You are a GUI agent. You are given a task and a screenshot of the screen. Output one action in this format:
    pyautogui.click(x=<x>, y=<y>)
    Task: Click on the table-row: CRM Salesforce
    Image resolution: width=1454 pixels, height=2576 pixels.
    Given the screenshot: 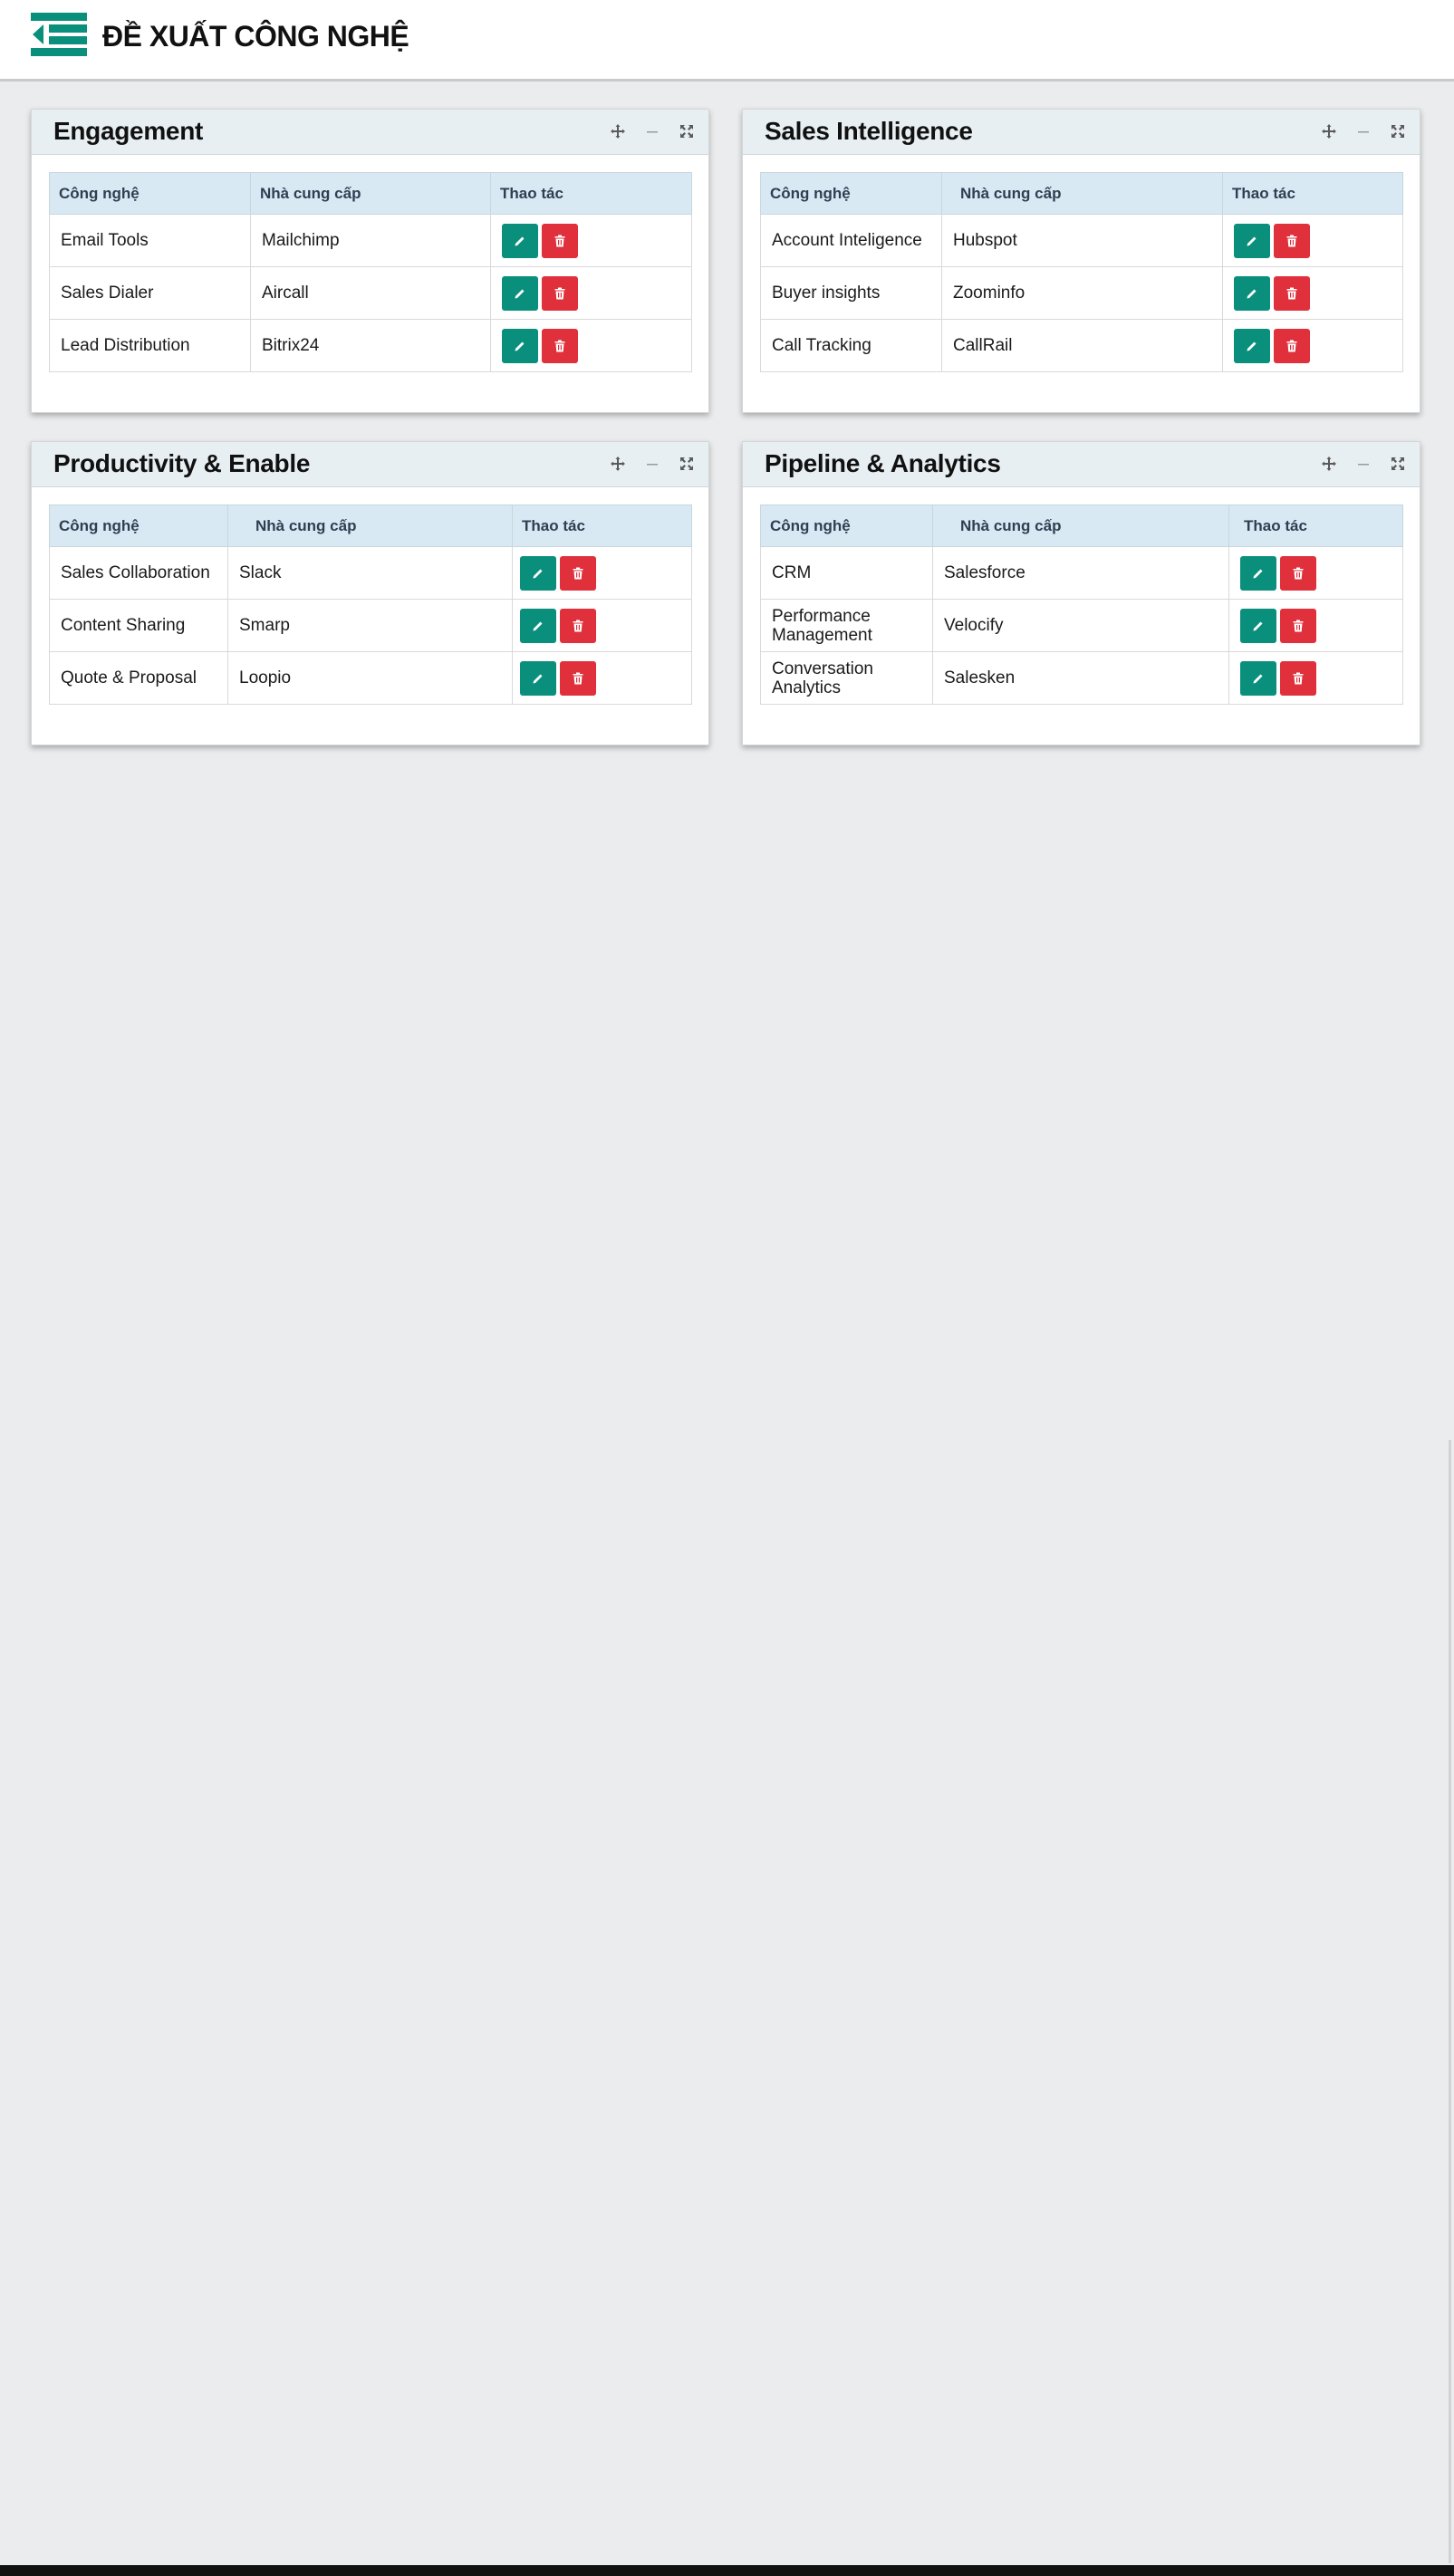 What is the action you would take?
    pyautogui.click(x=1081, y=573)
    